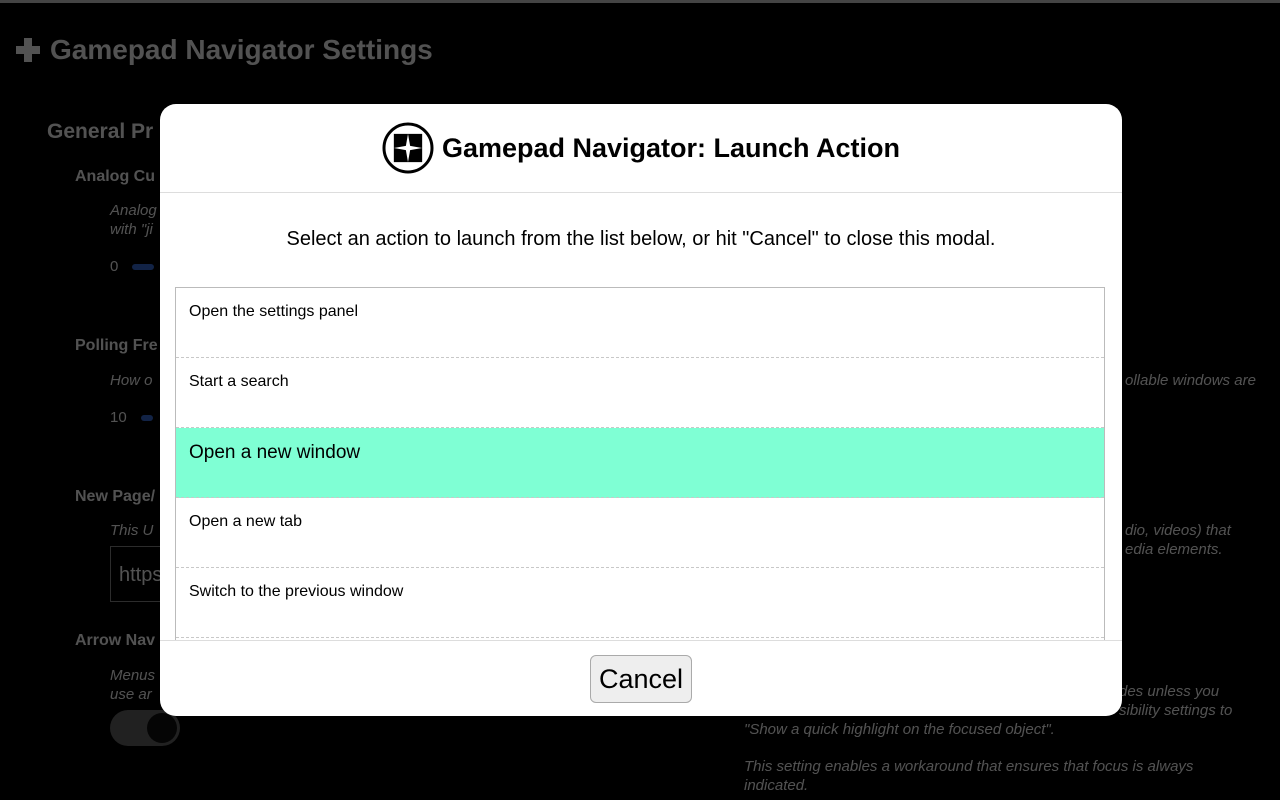 The image size is (1280, 800). I want to click on action-item-open-new-tab: Open a new tab, so click(640, 533).